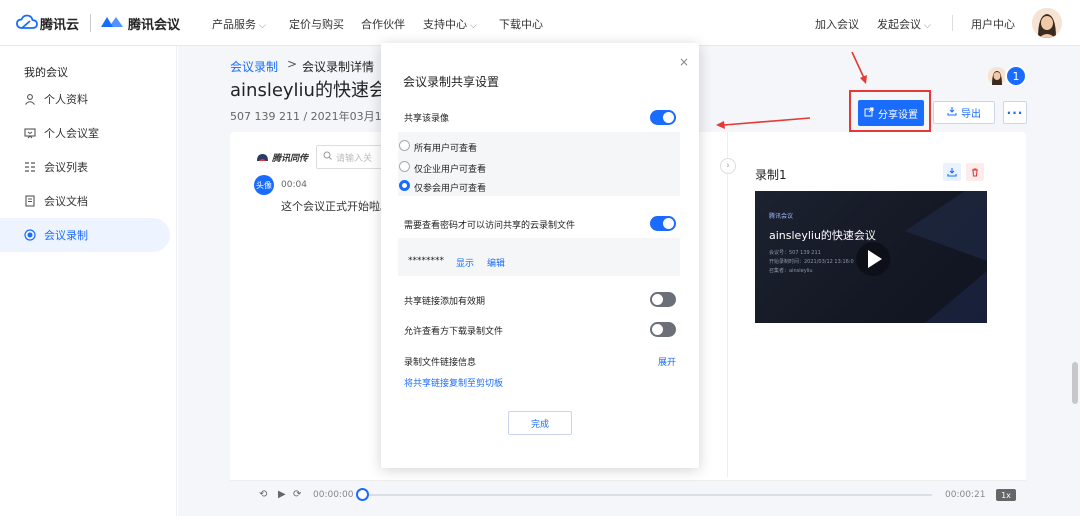  What do you see at coordinates (30, 167) in the screenshot?
I see `list-icon` at bounding box center [30, 167].